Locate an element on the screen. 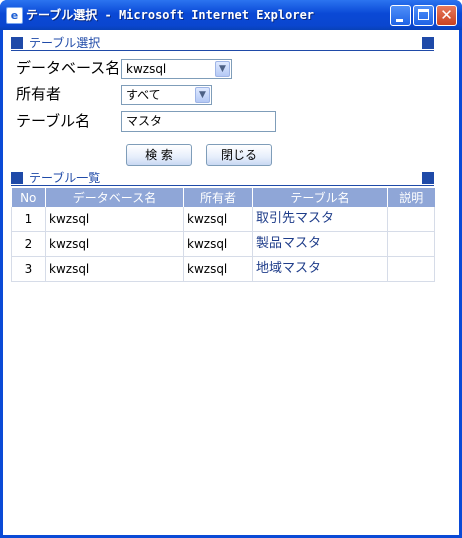 The width and height of the screenshot is (462, 538). close-button: 閉じる is located at coordinates (239, 155).